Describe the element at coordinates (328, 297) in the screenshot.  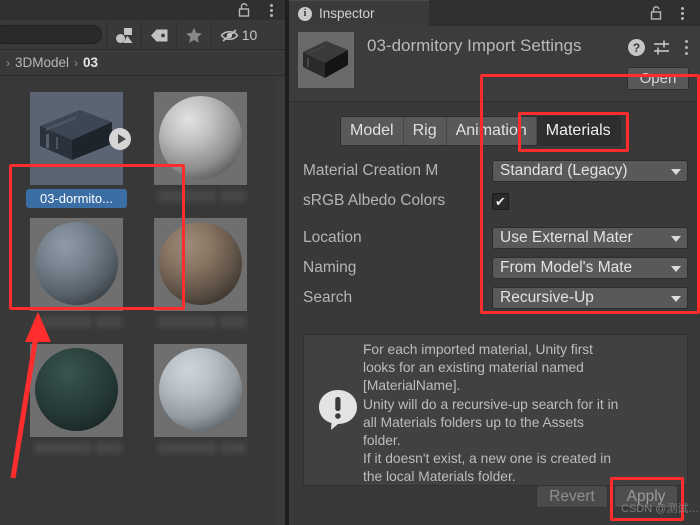
I see `search-label: Search` at that location.